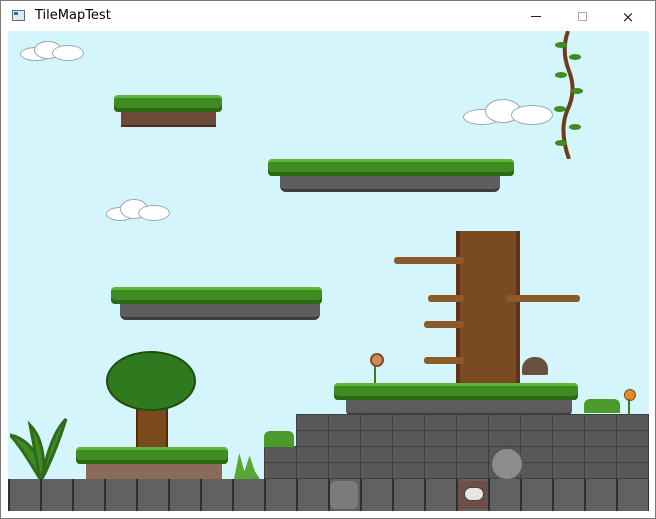 This screenshot has width=656, height=519. I want to click on stone-floor, so click(328, 495).